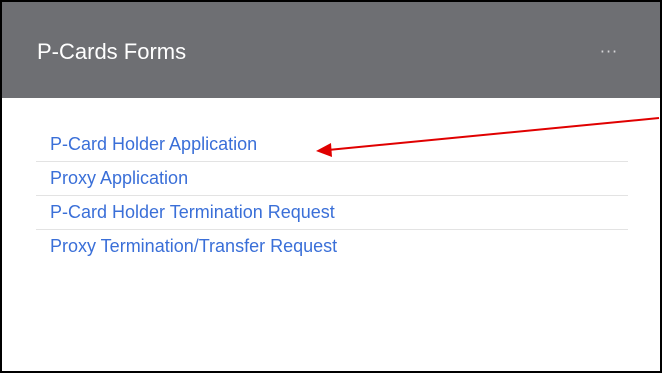 Image resolution: width=662 pixels, height=373 pixels. I want to click on link-proxy-application: Proxy Application, so click(332, 175).